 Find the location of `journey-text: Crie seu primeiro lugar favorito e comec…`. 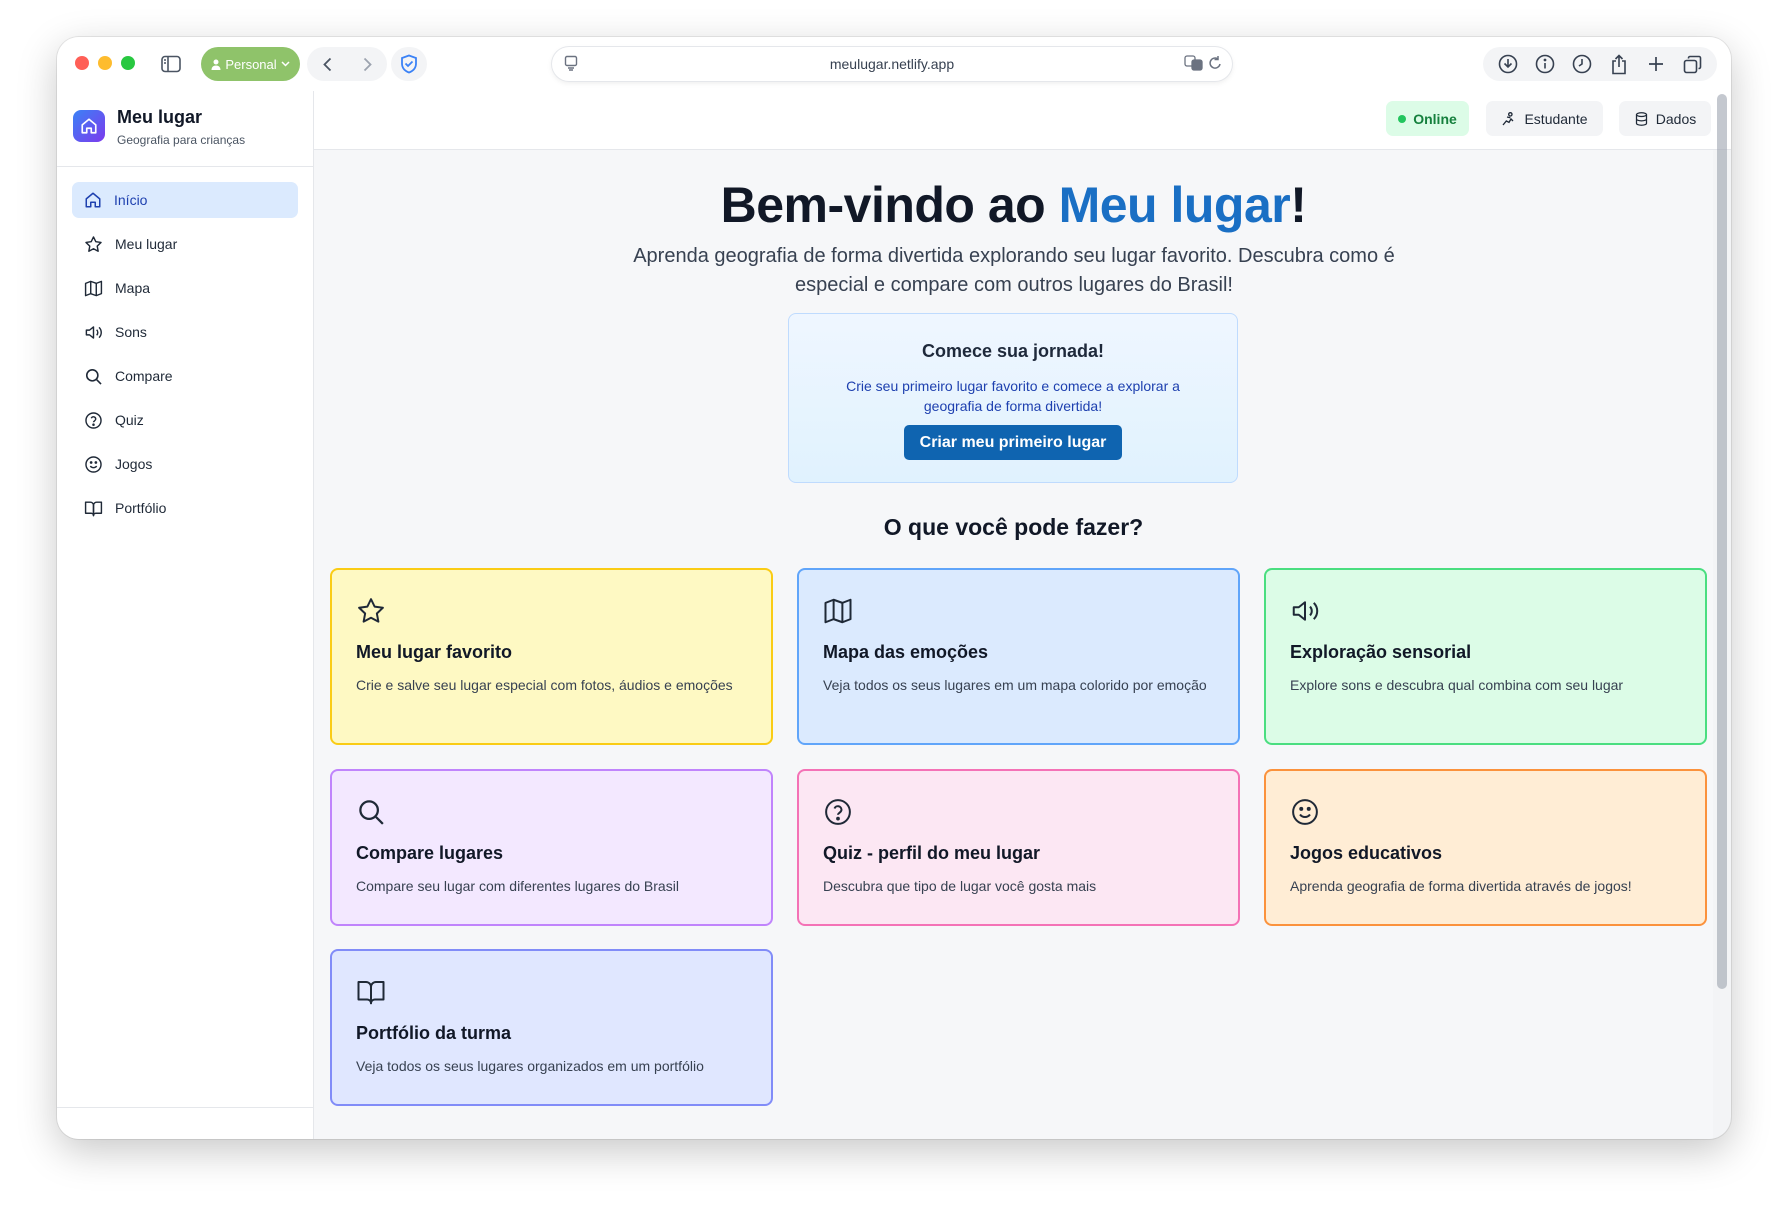

journey-text: Crie seu primeiro lugar favorito e comec… is located at coordinates (1013, 396).